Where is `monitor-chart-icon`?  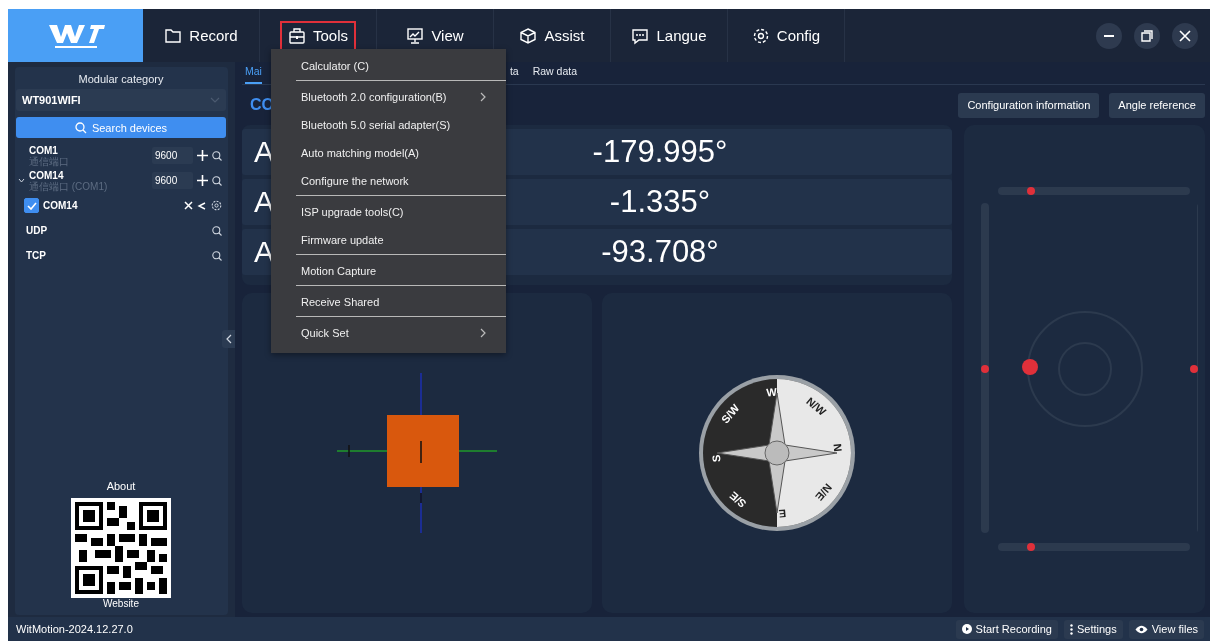
monitor-chart-icon is located at coordinates (415, 35).